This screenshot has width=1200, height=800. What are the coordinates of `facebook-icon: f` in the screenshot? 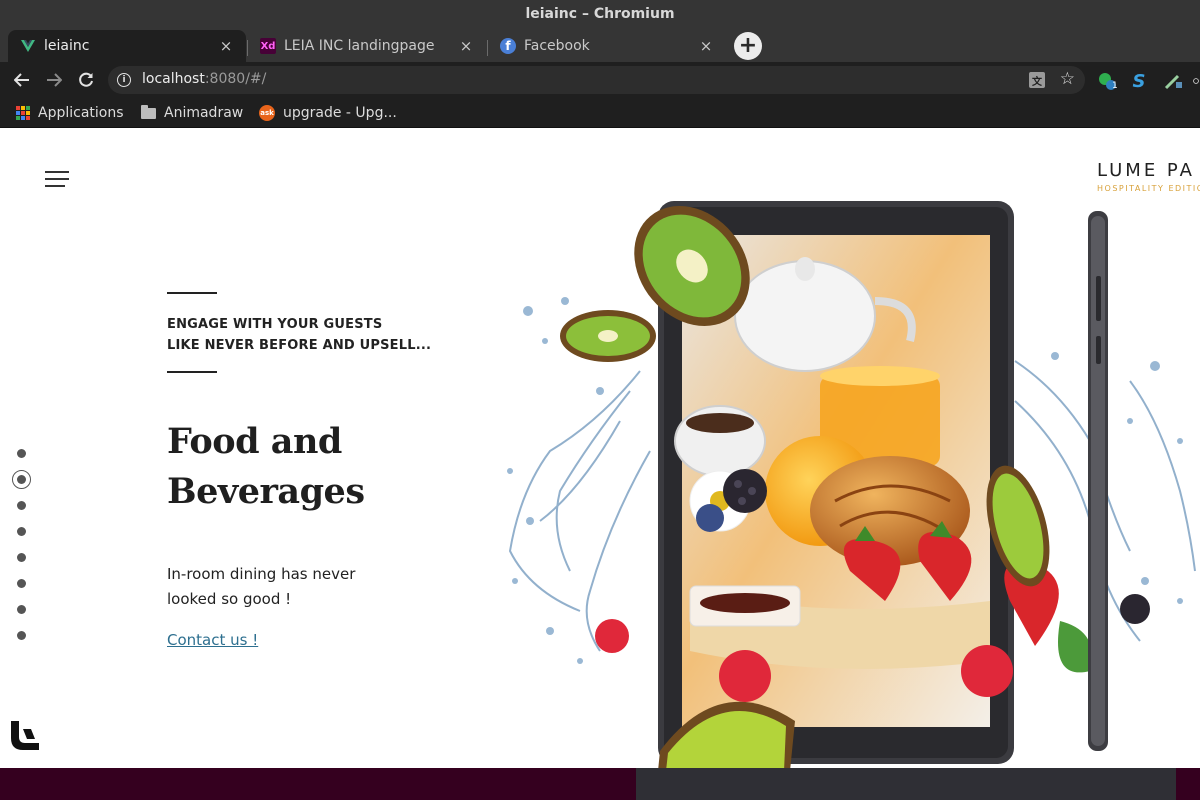 It's located at (508, 46).